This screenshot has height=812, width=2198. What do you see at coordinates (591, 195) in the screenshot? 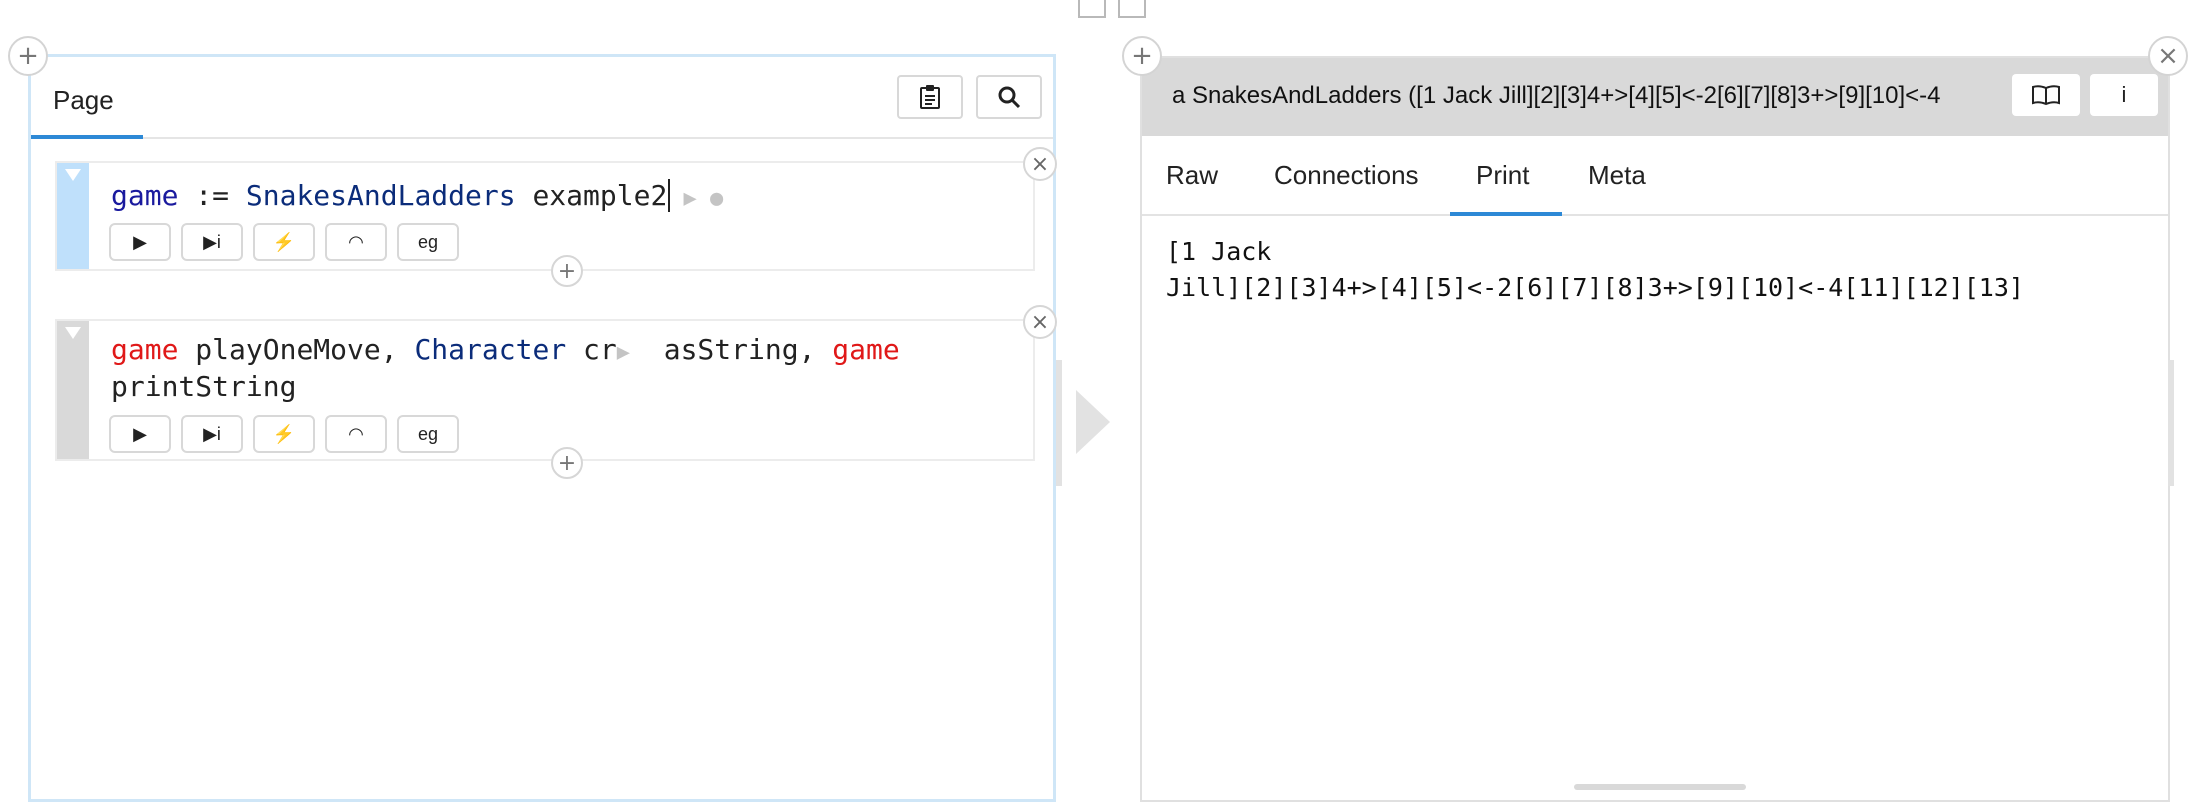
I see `code-token: example2` at bounding box center [591, 195].